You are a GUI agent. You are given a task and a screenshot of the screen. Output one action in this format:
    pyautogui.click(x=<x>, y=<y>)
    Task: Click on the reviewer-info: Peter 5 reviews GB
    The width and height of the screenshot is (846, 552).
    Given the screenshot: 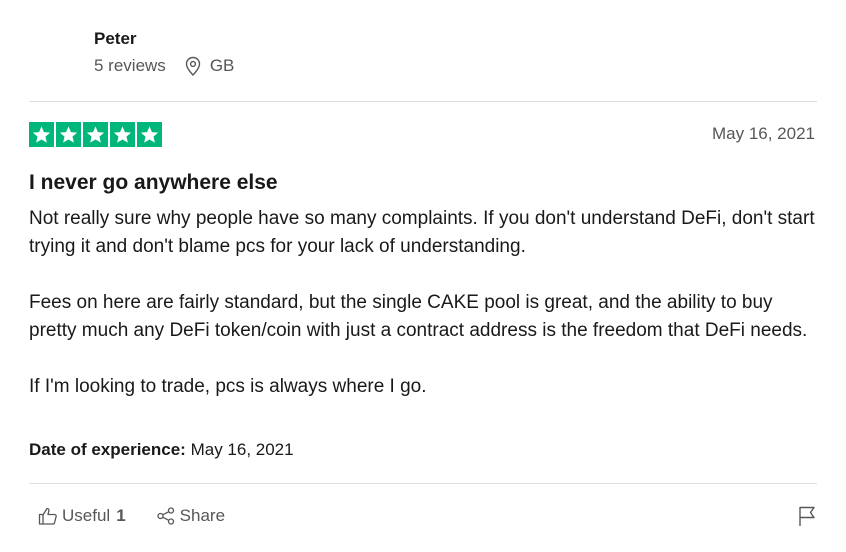 What is the action you would take?
    pyautogui.click(x=164, y=52)
    